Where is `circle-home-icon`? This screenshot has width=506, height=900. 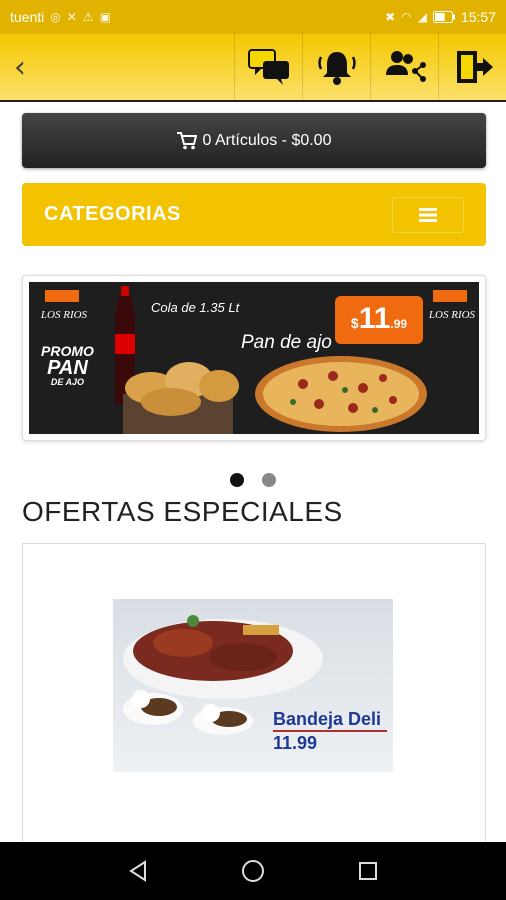 circle-home-icon is located at coordinates (252, 871).